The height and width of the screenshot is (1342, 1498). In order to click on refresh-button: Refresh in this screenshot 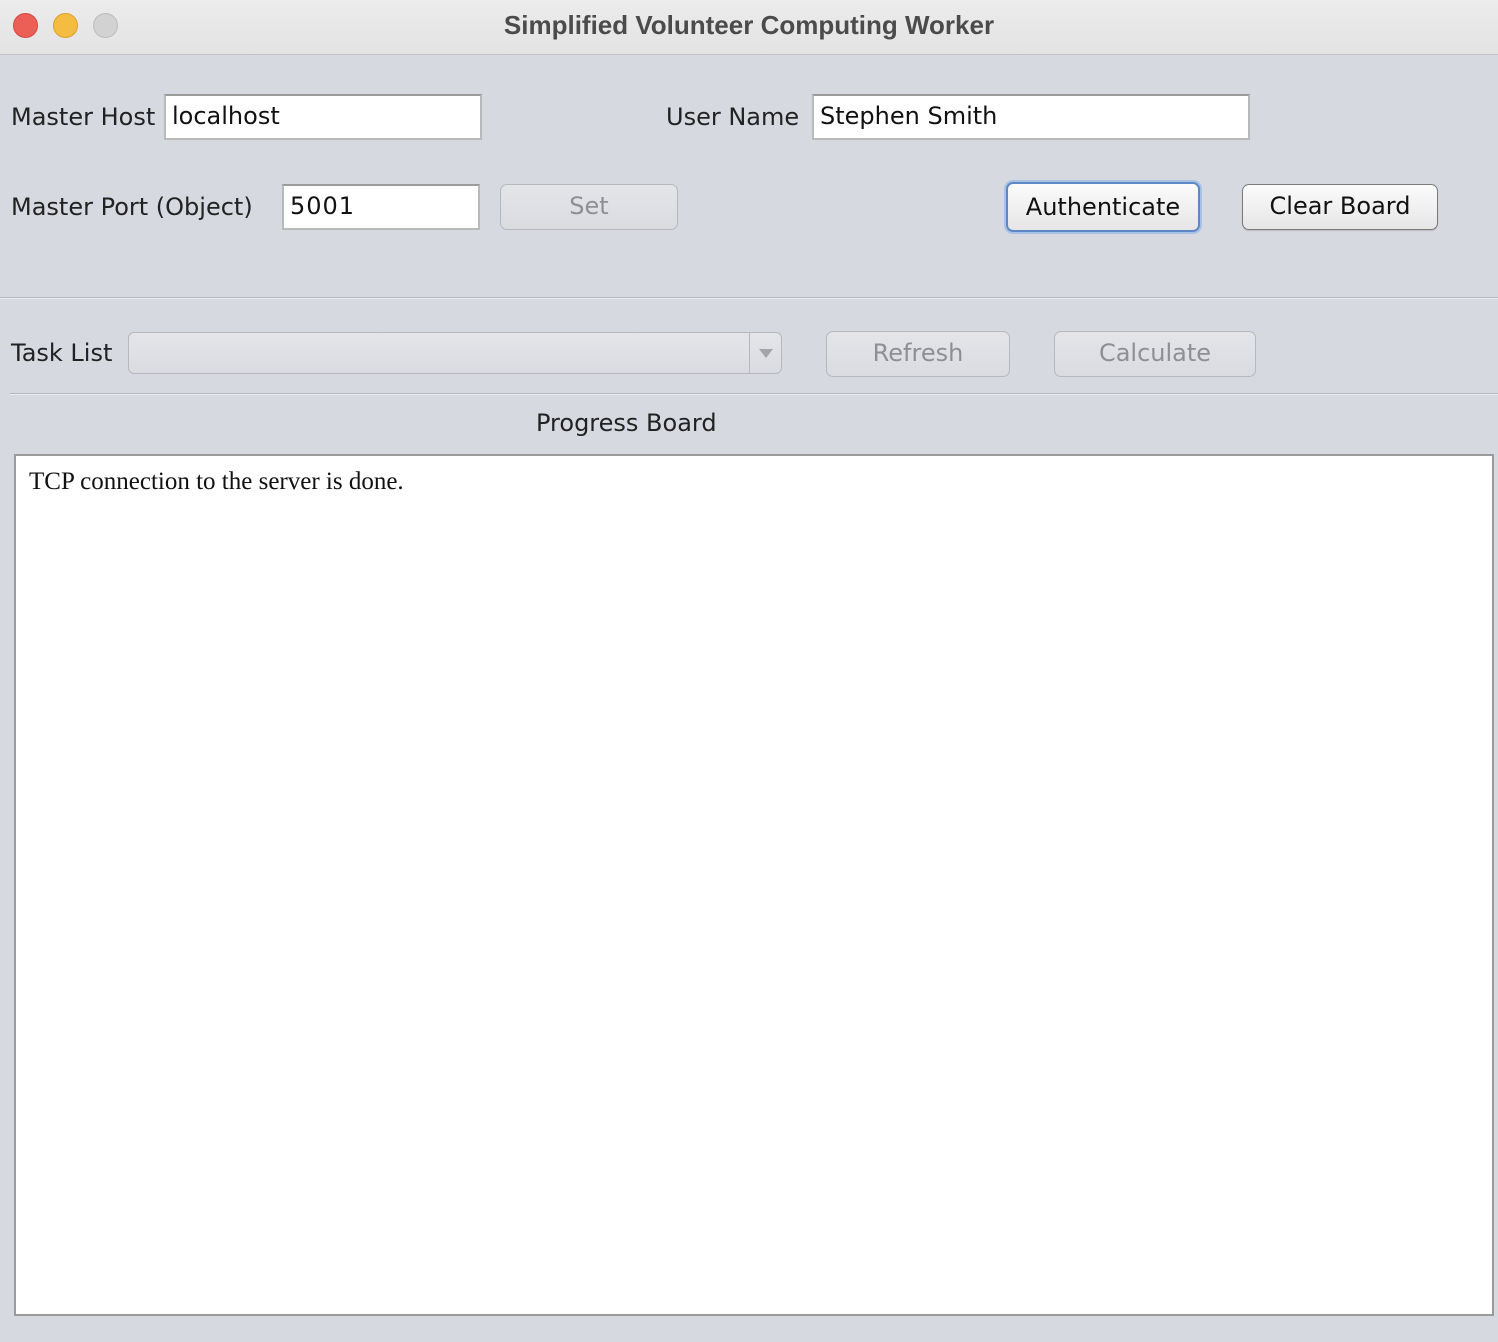, I will do `click(918, 354)`.